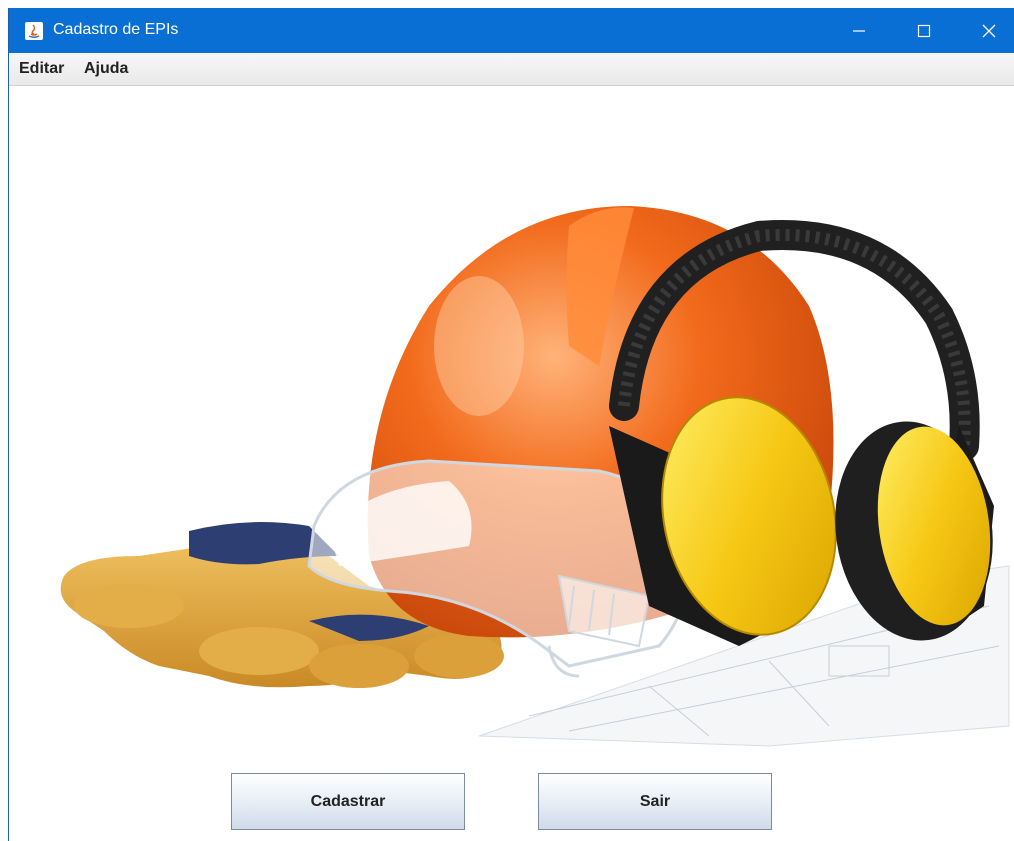 Image resolution: width=1014 pixels, height=841 pixels. I want to click on menu-ajuda: Ajuda, so click(106, 69).